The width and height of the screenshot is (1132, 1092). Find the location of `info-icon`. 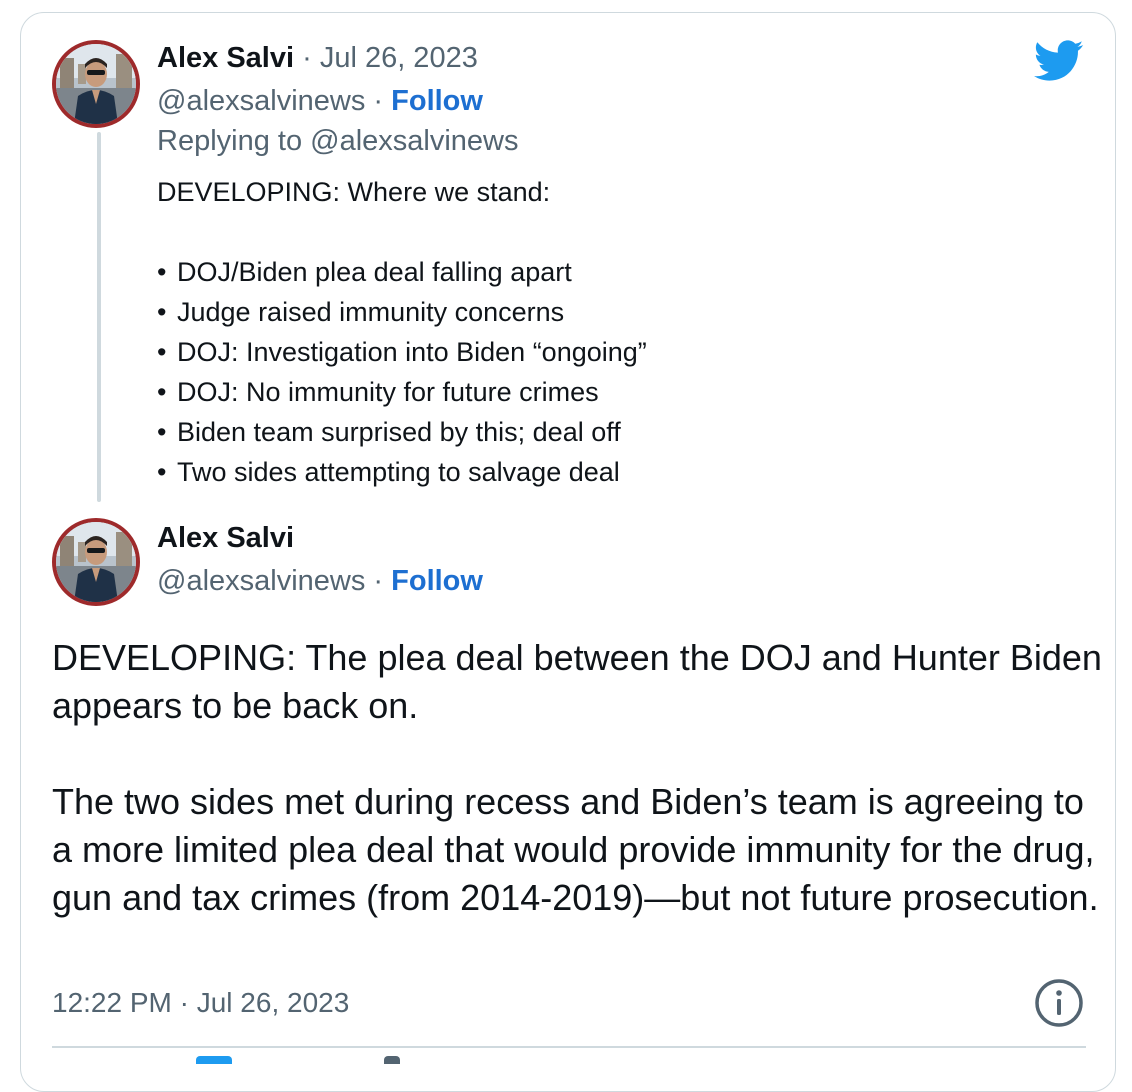

info-icon is located at coordinates (1059, 1003).